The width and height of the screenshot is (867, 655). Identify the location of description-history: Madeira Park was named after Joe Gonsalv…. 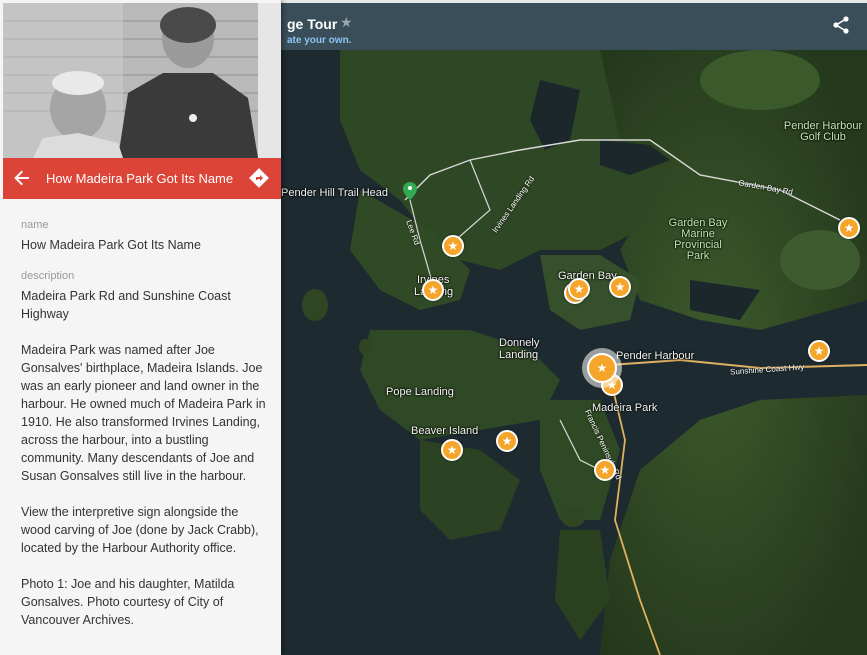
(143, 413).